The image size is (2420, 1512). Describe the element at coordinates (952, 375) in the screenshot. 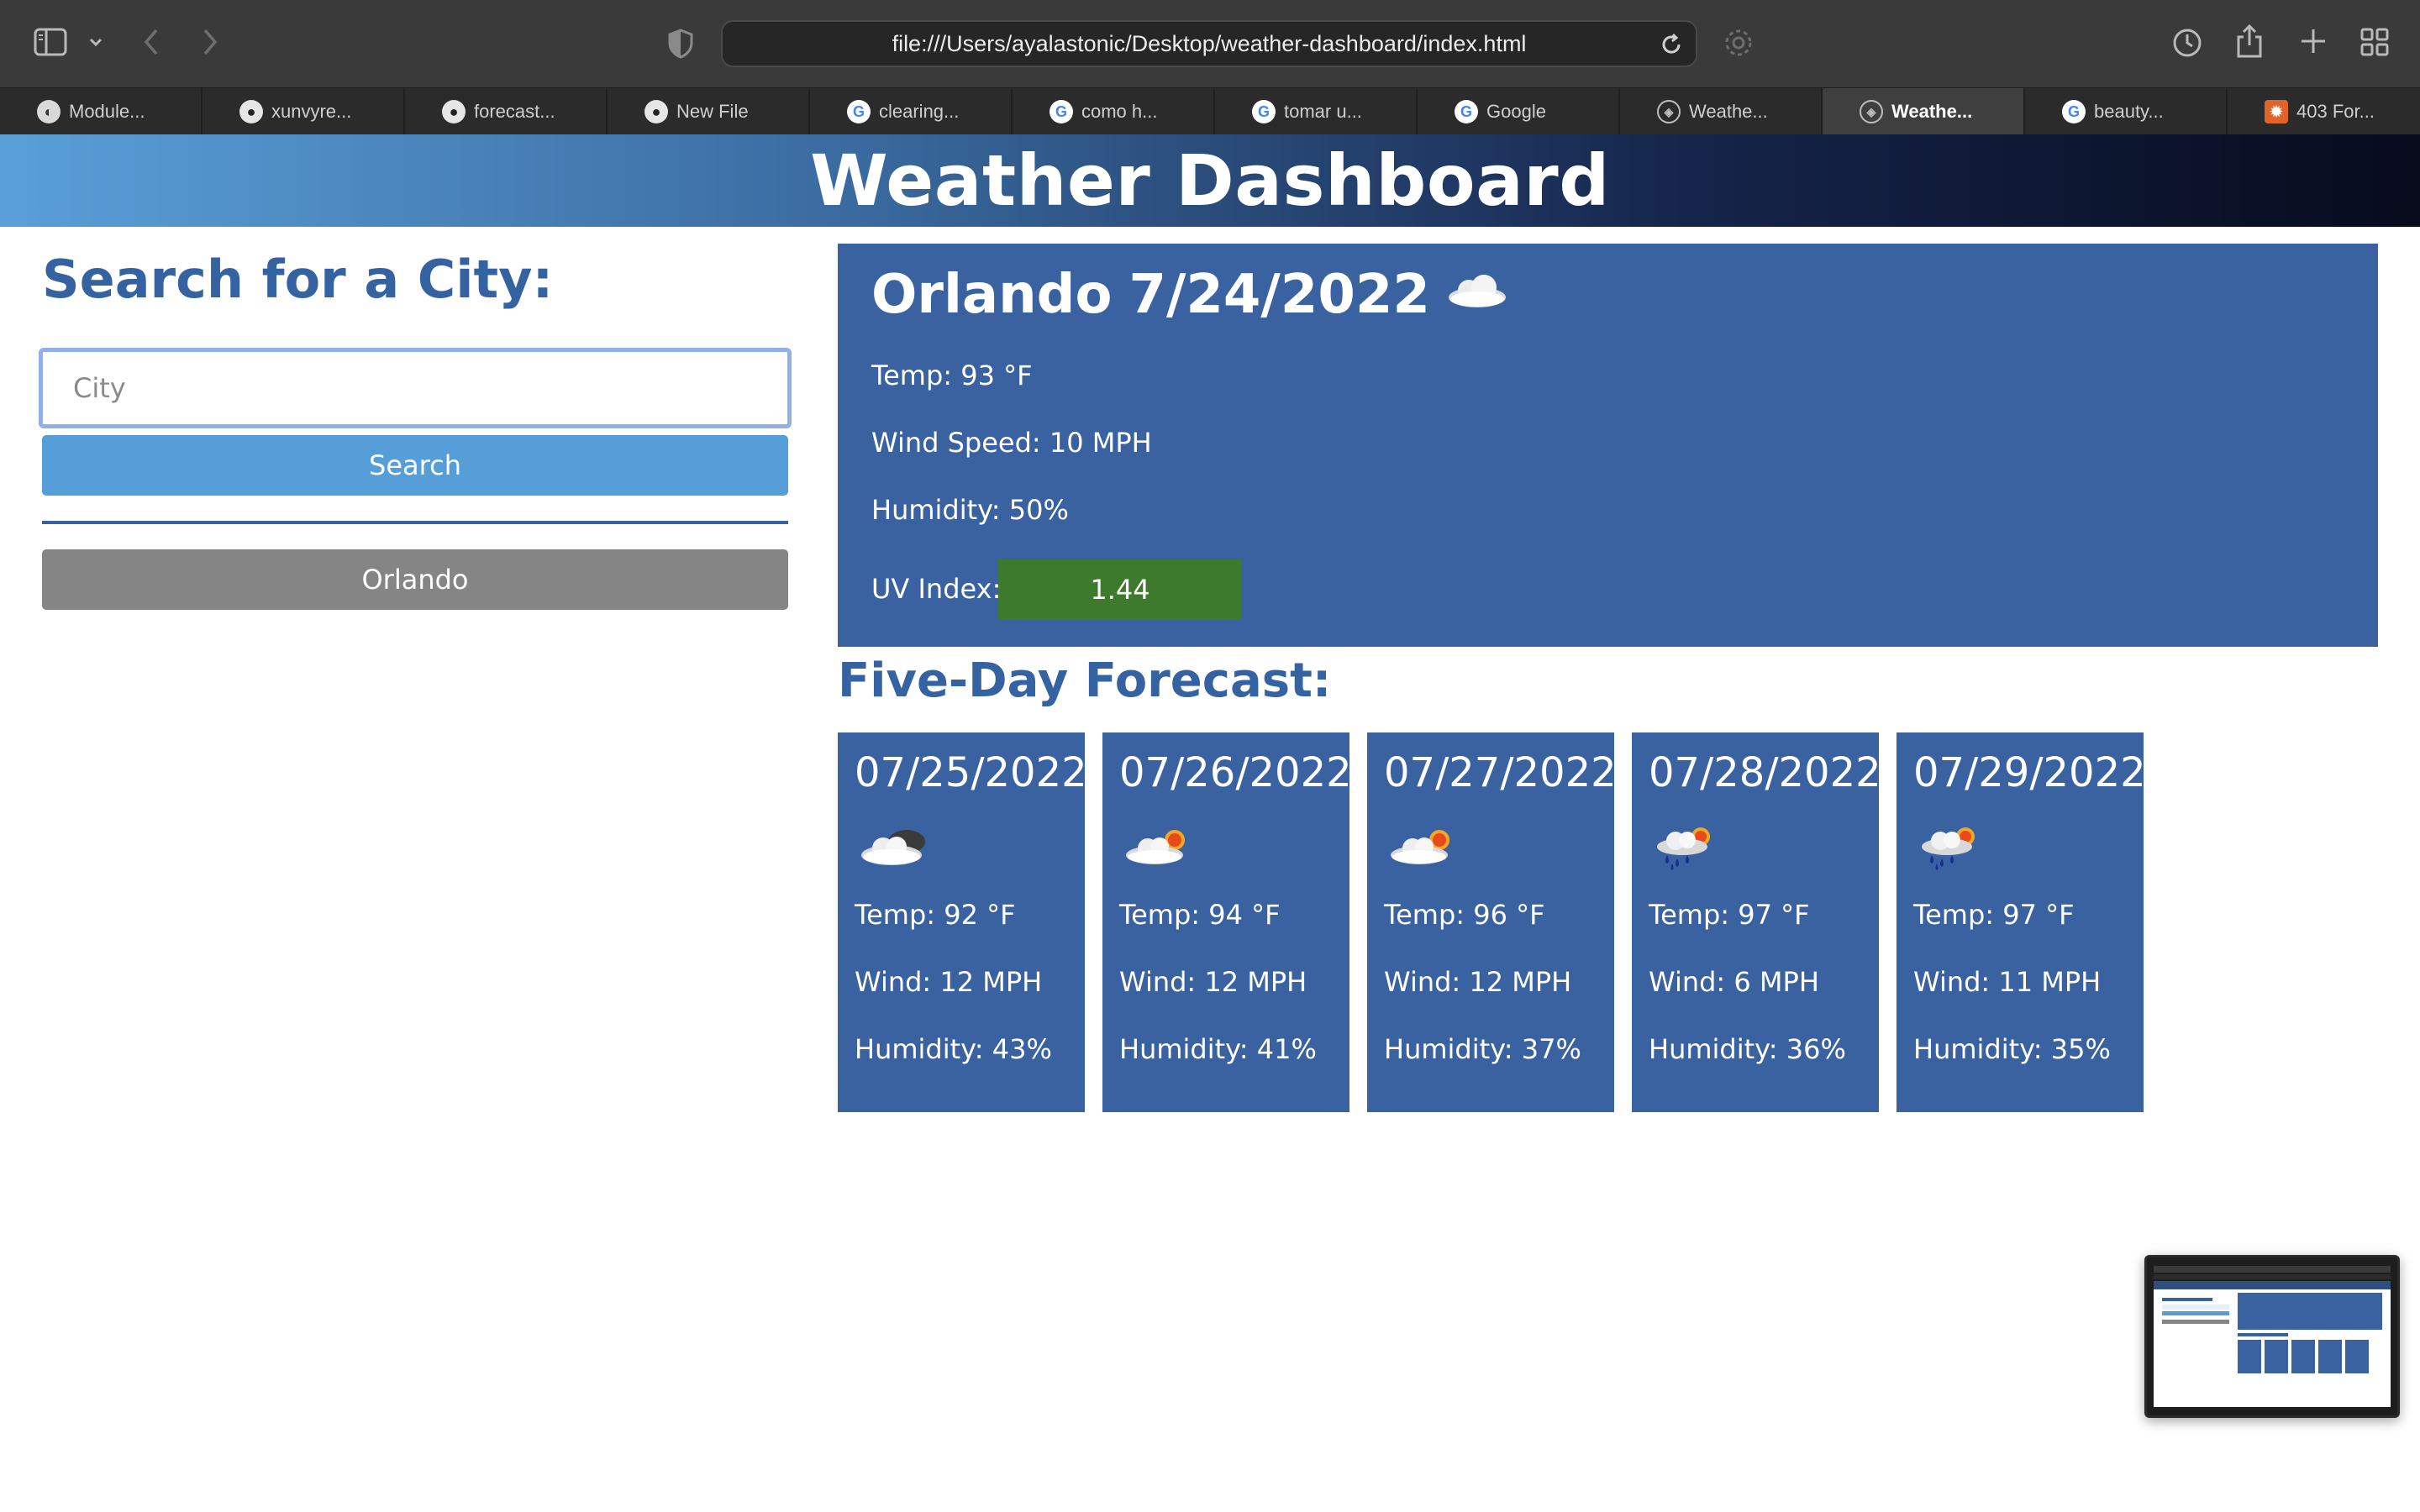

I see `current-temp: Temp: 93 °F` at that location.